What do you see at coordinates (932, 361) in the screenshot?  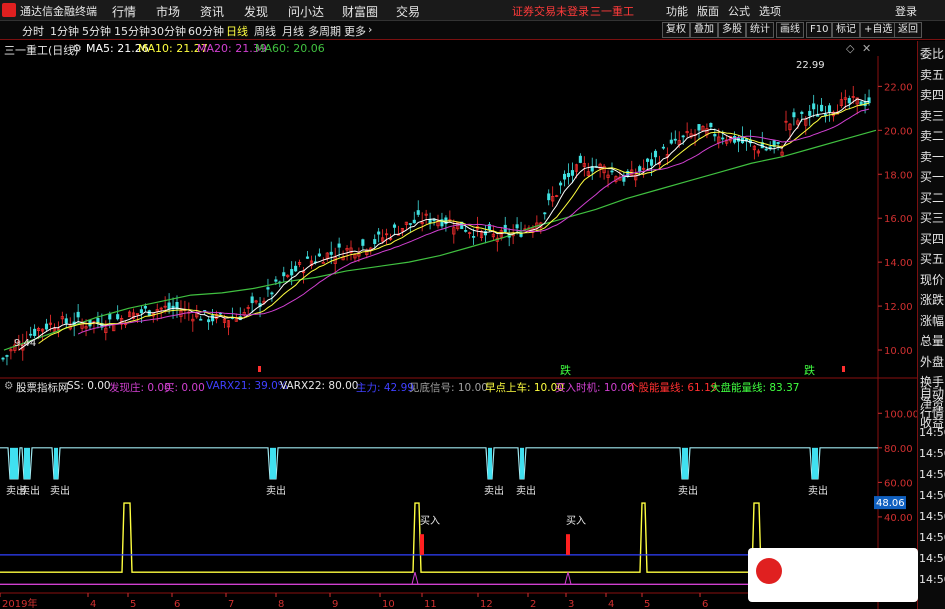 I see `side-panel-label: 外盘` at bounding box center [932, 361].